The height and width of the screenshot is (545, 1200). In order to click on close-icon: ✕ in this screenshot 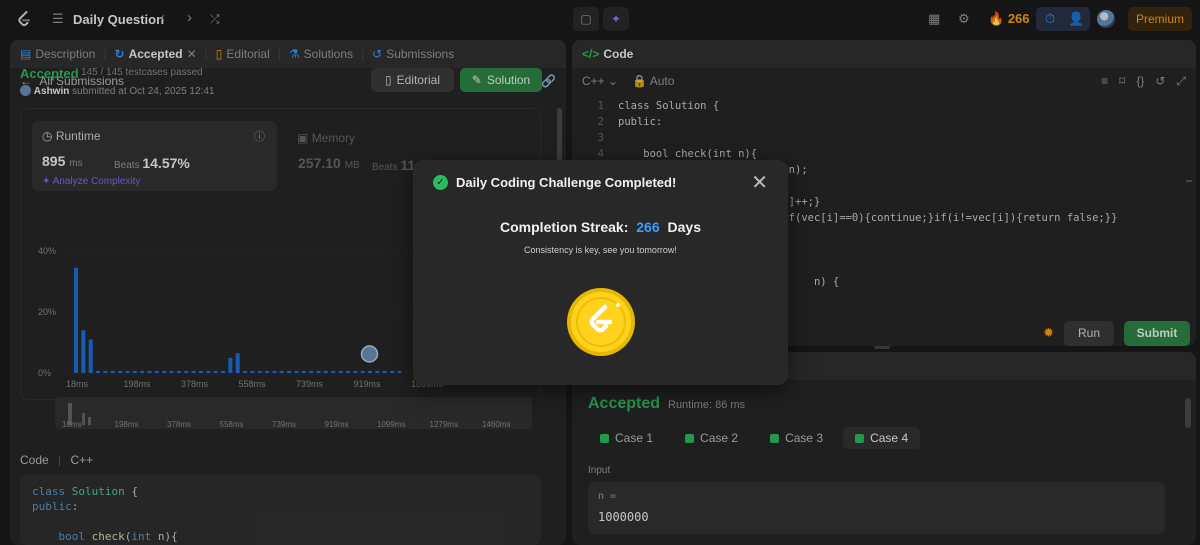, I will do `click(759, 182)`.